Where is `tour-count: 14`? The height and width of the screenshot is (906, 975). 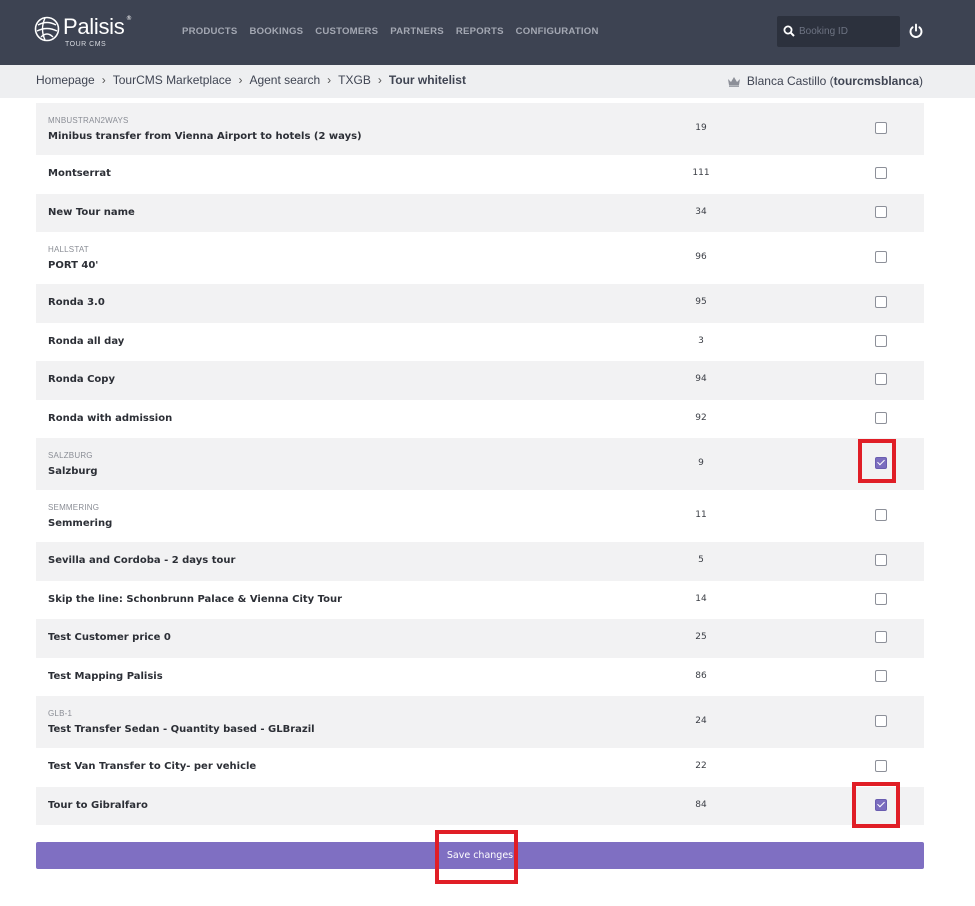 tour-count: 14 is located at coordinates (701, 598).